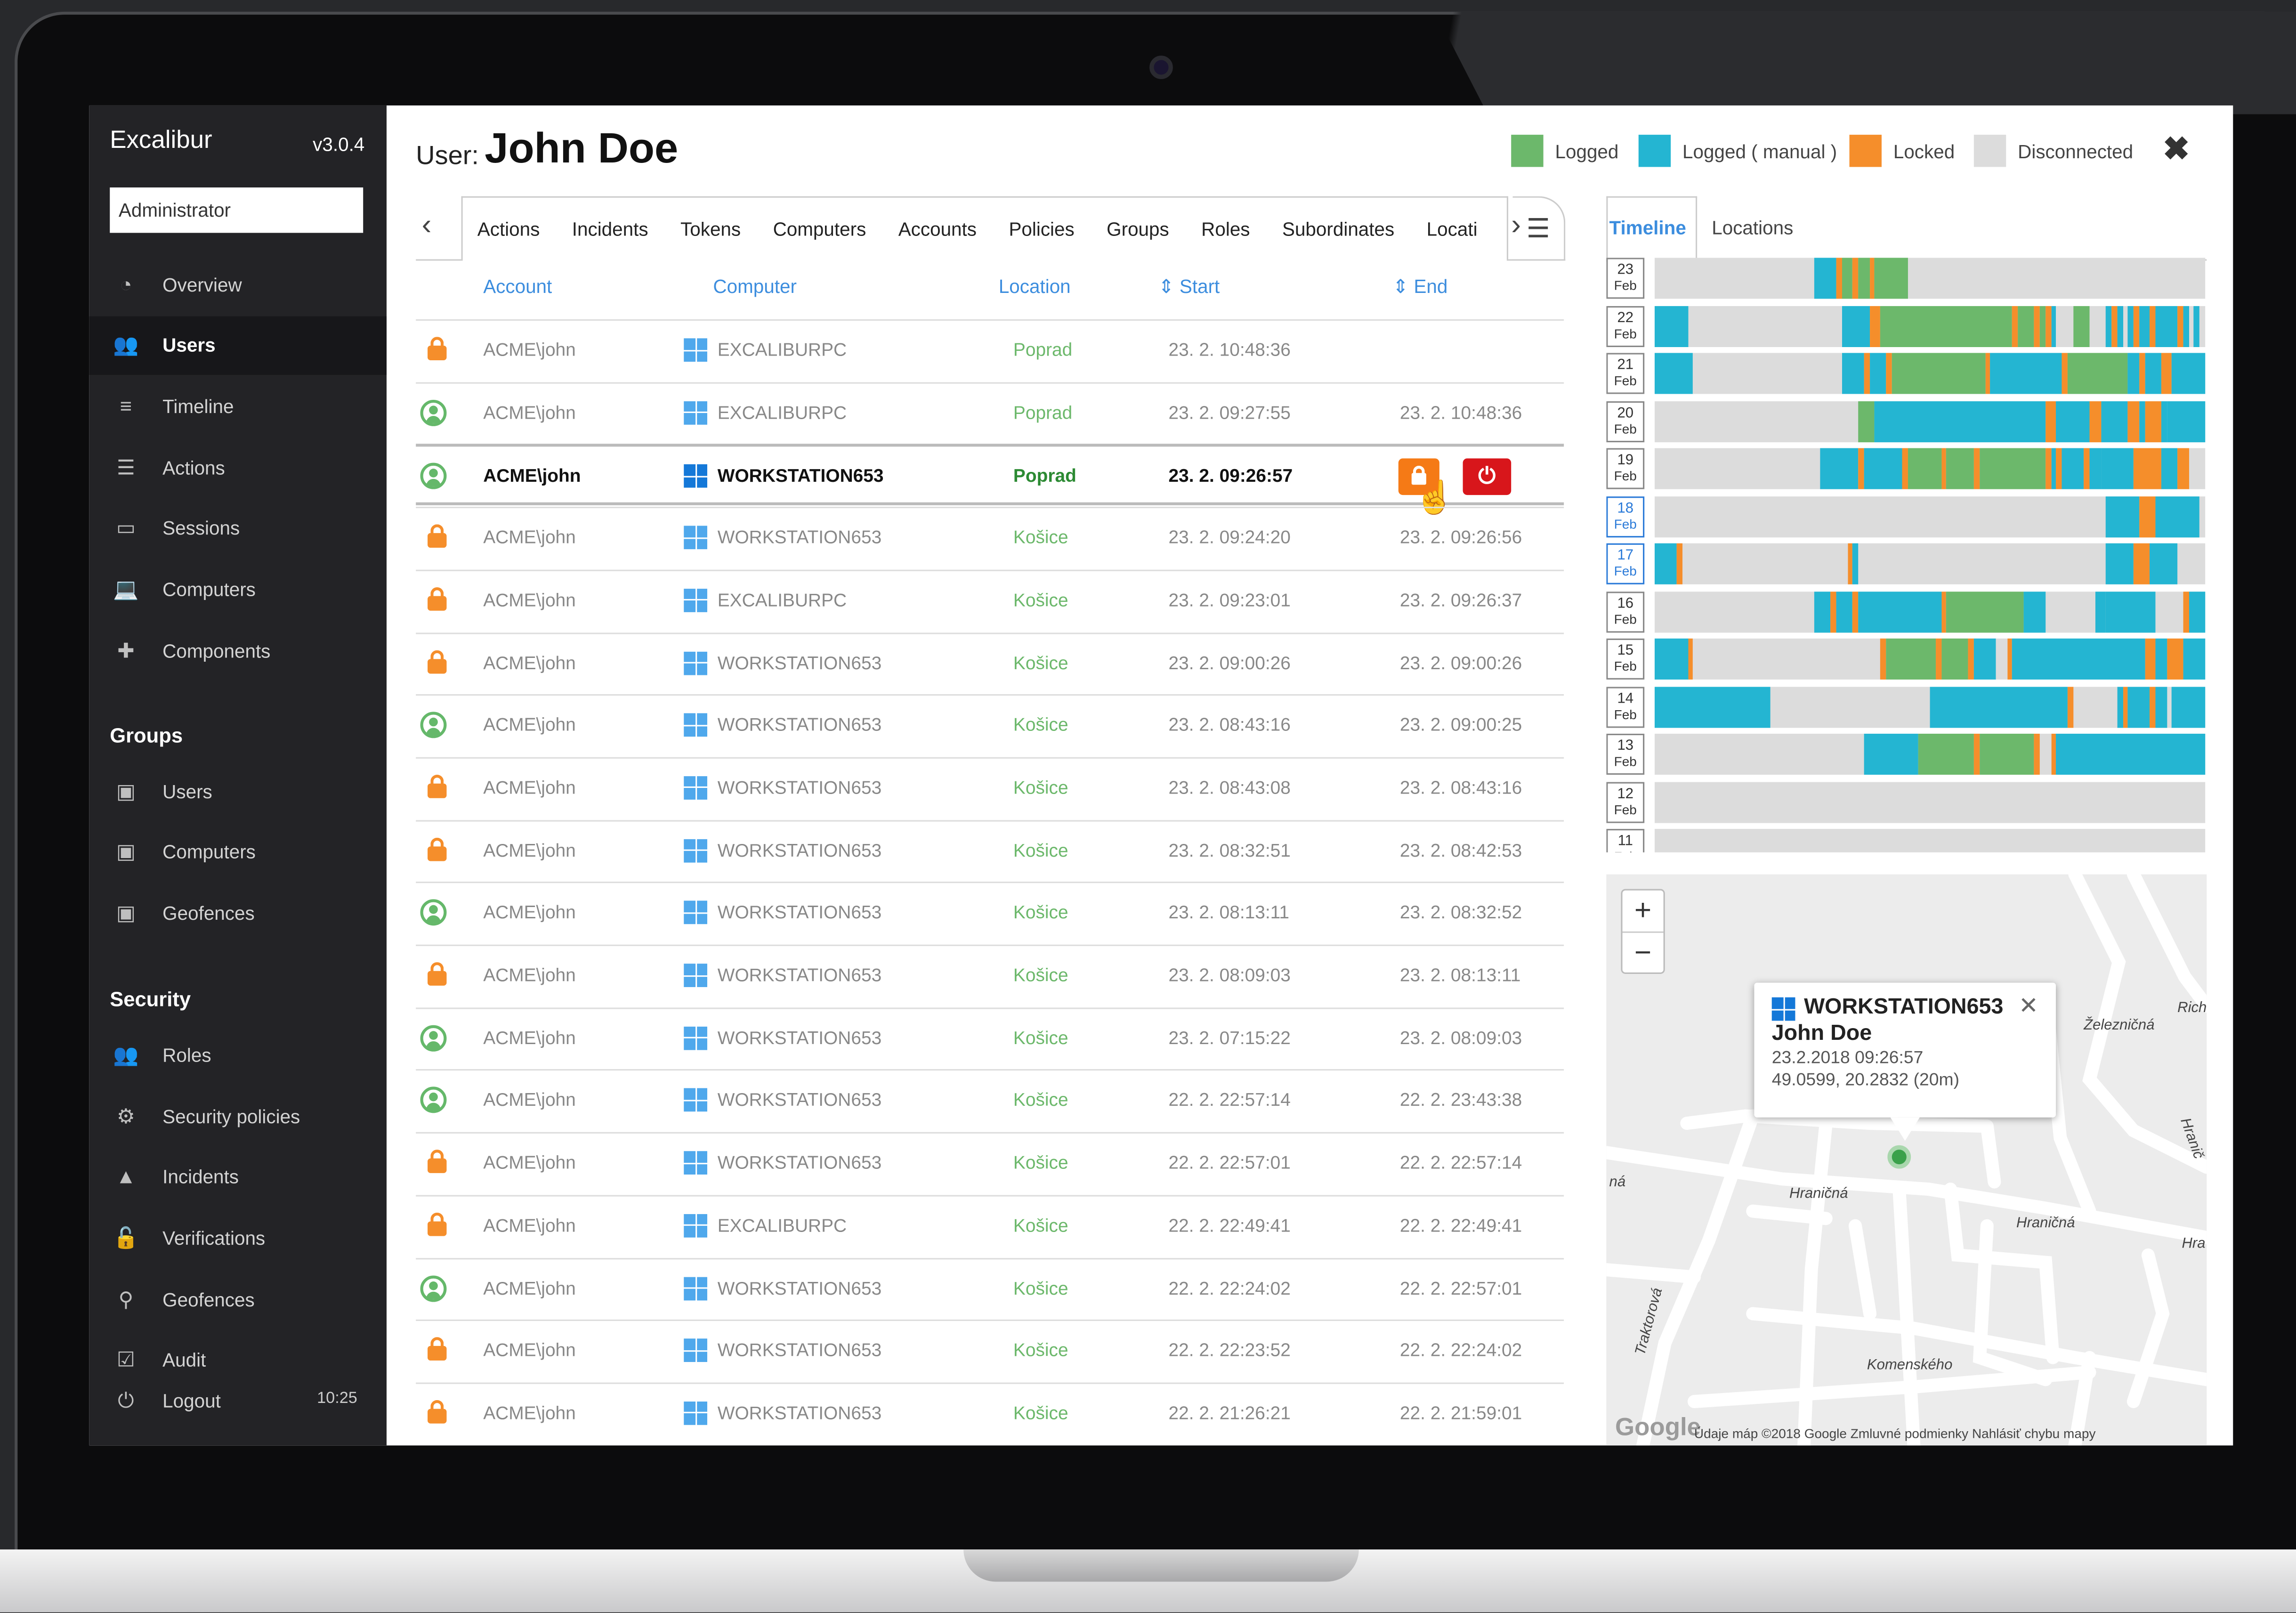 The width and height of the screenshot is (2296, 1613). Describe the element at coordinates (238, 1115) in the screenshot. I see `sidebar-item-security-policies: ⚙ Security policies` at that location.